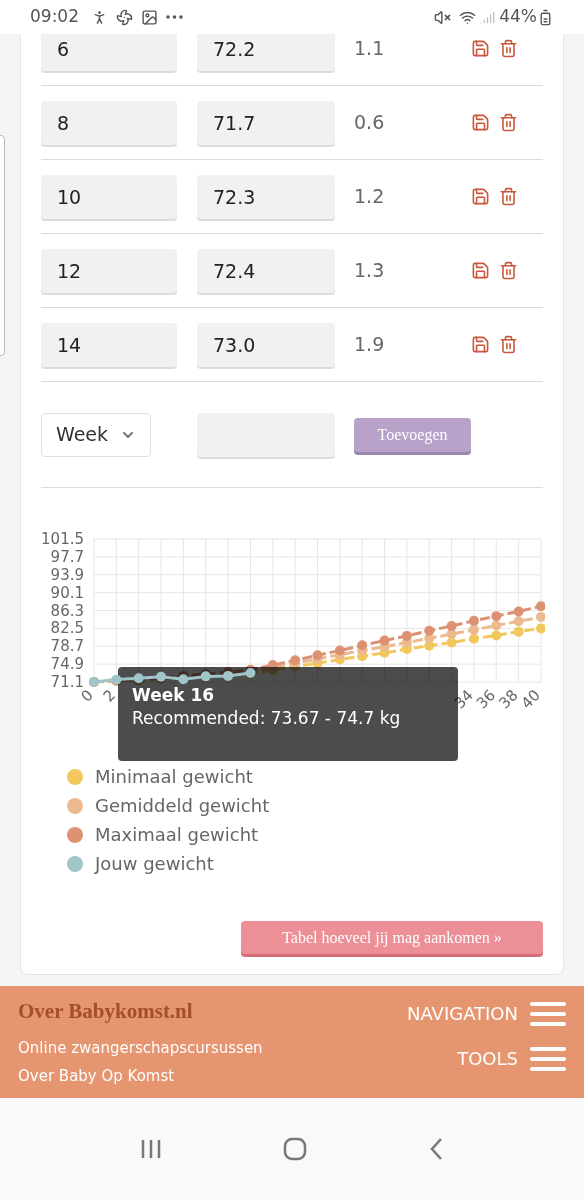 This screenshot has width=584, height=1200. Describe the element at coordinates (54, 17) in the screenshot. I see `clock: 09:02` at that location.